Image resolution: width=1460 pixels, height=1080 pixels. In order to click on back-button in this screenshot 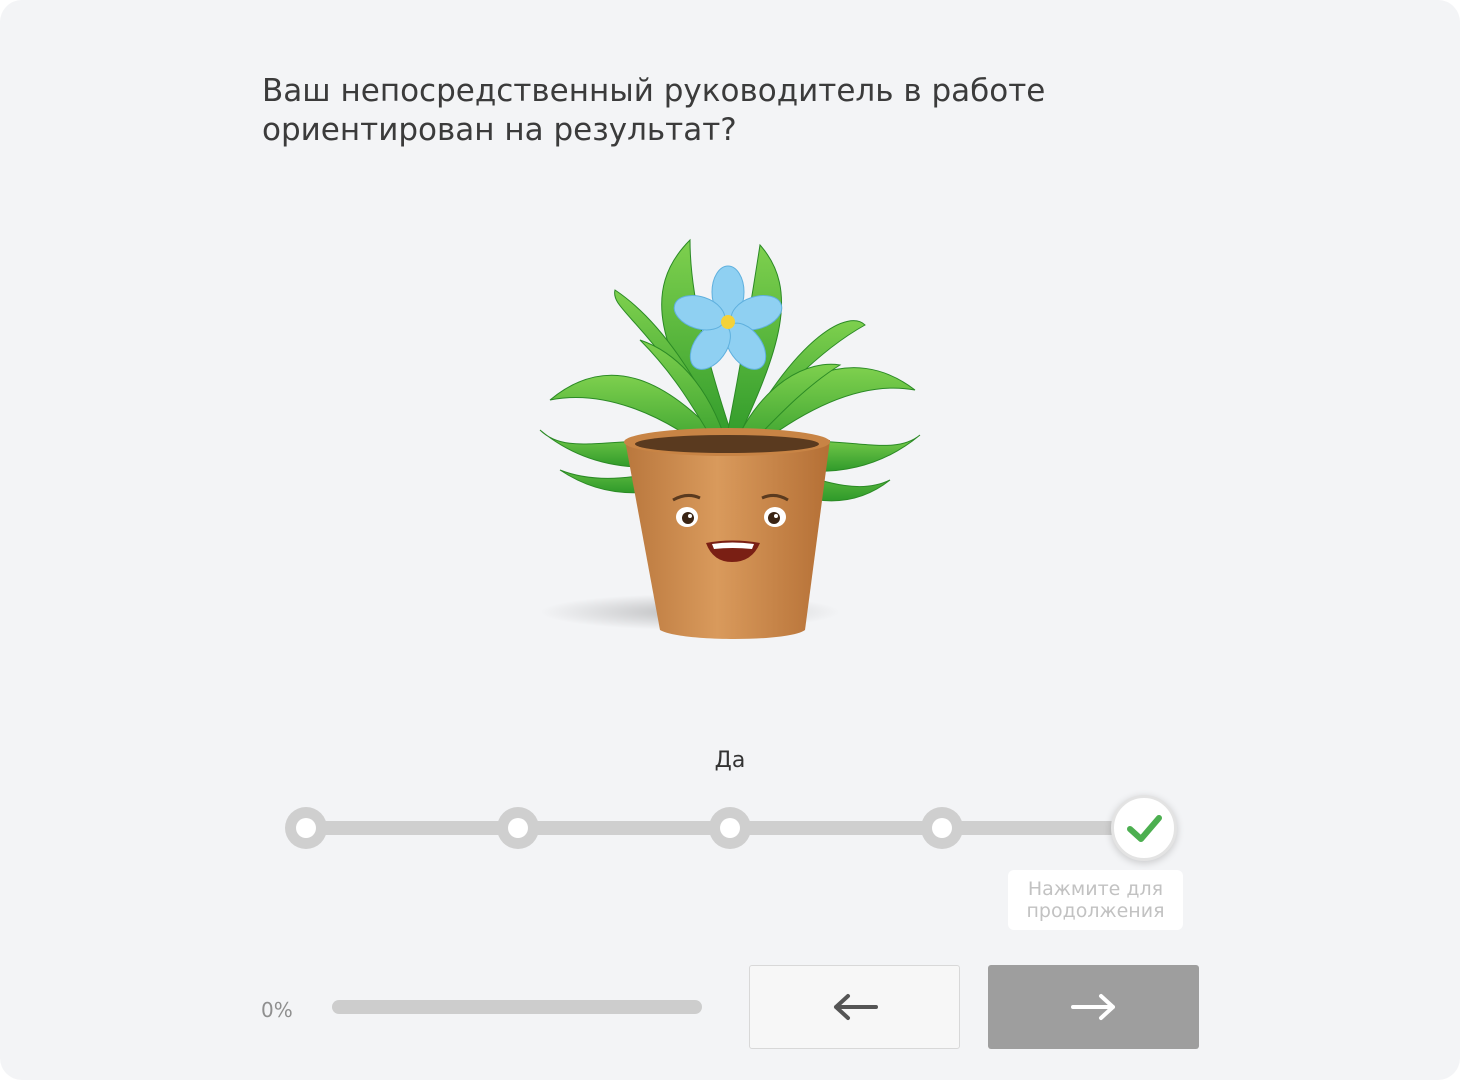, I will do `click(854, 1007)`.